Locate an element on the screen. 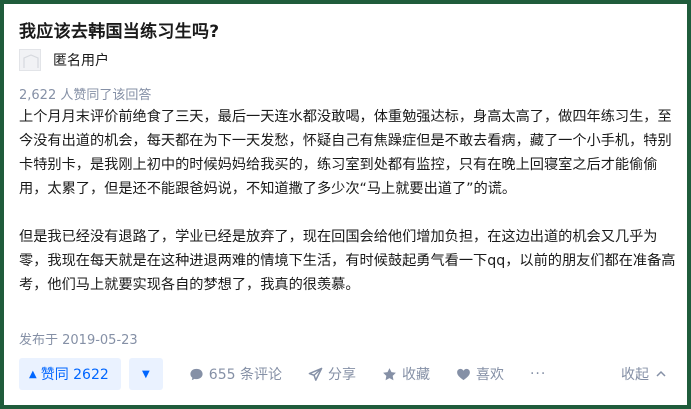 The image size is (691, 409). comment-button: 655 条评论 is located at coordinates (235, 374).